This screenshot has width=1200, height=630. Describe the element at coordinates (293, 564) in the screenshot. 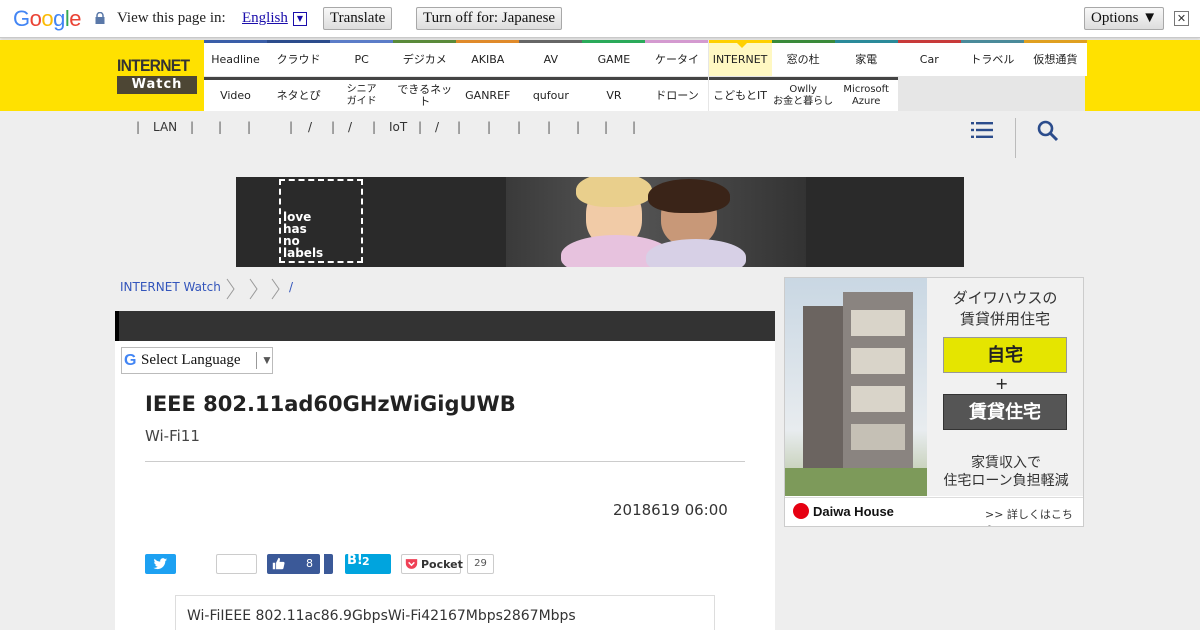

I see `facebook-like-button: 8` at that location.